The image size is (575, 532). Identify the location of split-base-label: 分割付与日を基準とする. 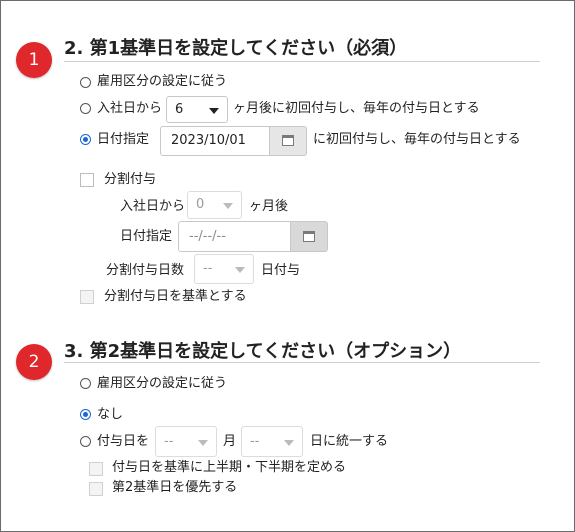
(175, 296).